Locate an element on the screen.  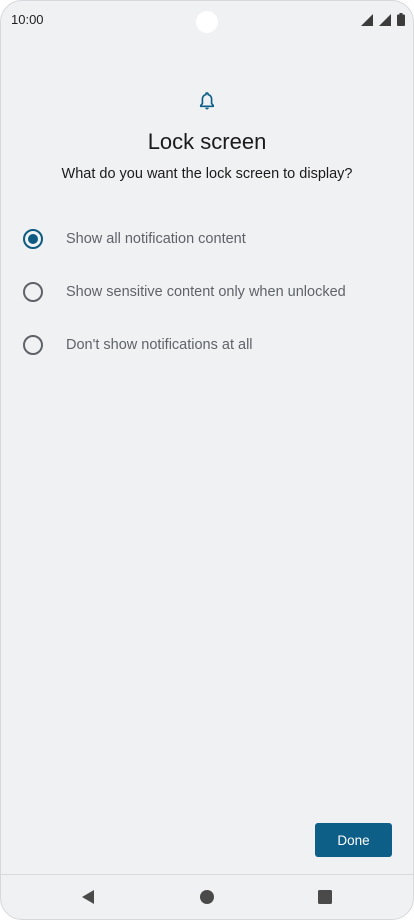
status-time: 10:00 is located at coordinates (27, 19).